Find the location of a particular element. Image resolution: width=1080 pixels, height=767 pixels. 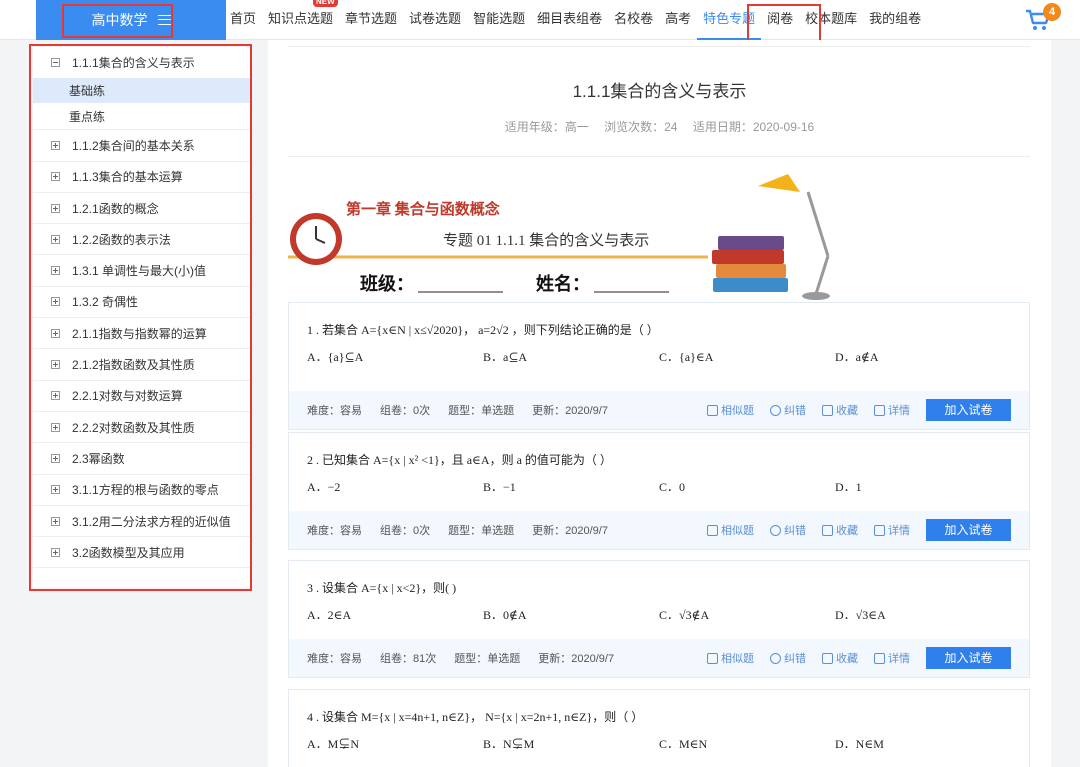

nav-item-label: 我的组卷 is located at coordinates (895, 18).